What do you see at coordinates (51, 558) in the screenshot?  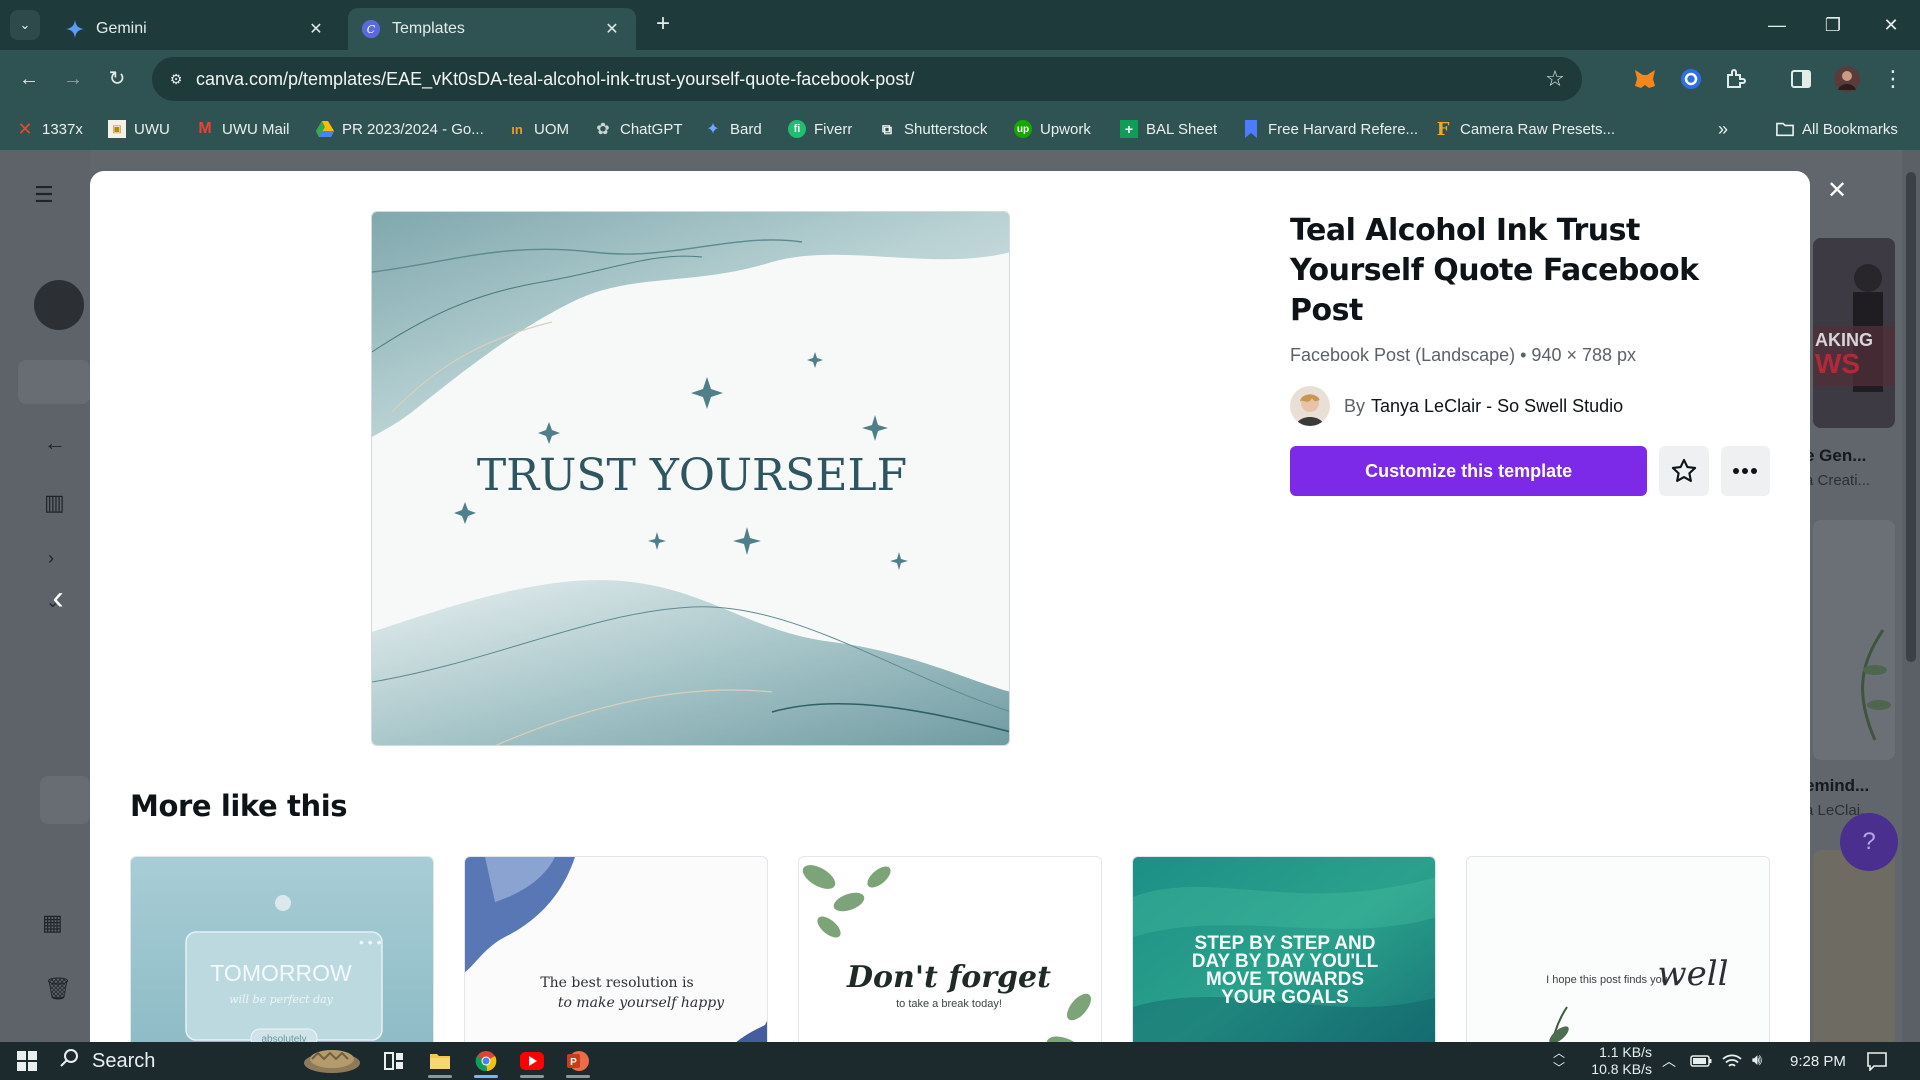 I see `chevron-right-icon: ›` at bounding box center [51, 558].